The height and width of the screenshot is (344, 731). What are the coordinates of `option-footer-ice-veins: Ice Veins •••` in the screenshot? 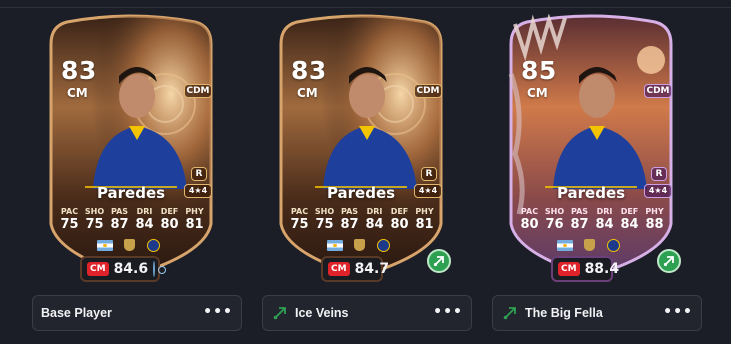 It's located at (367, 313).